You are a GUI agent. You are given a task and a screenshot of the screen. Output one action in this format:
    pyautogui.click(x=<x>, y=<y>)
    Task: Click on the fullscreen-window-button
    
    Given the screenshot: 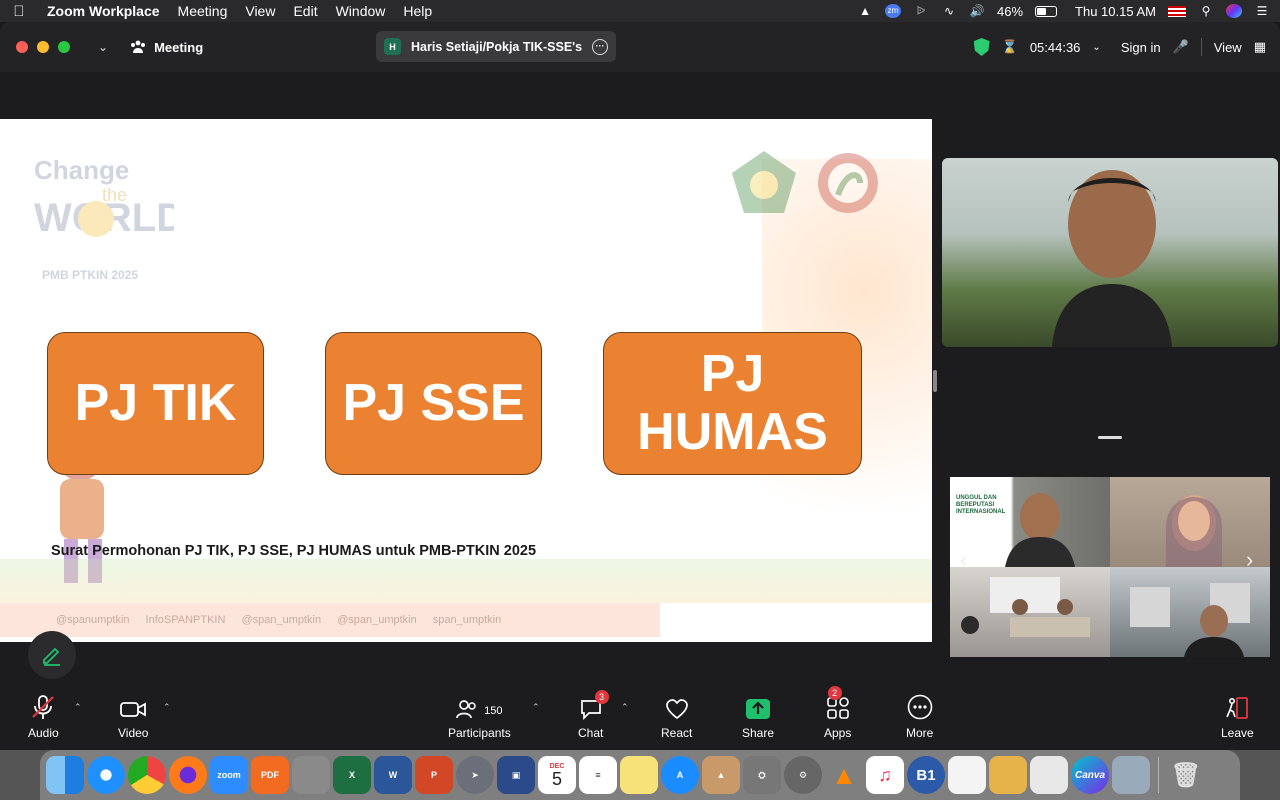 What is the action you would take?
    pyautogui.click(x=64, y=47)
    